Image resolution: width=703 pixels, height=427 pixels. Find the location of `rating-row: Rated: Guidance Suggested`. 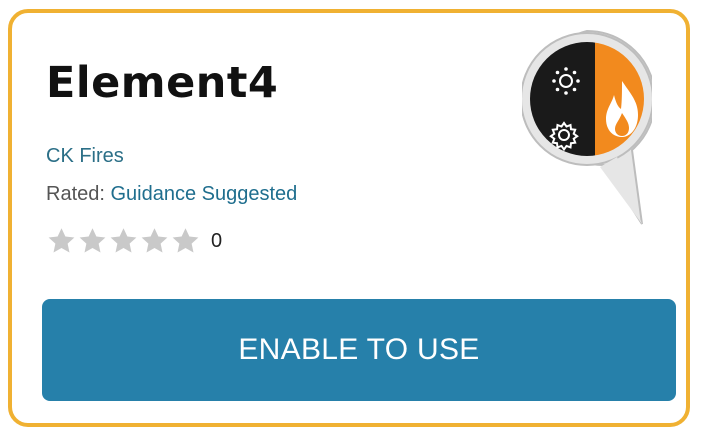

rating-row: Rated: Guidance Suggested is located at coordinates (171, 194).